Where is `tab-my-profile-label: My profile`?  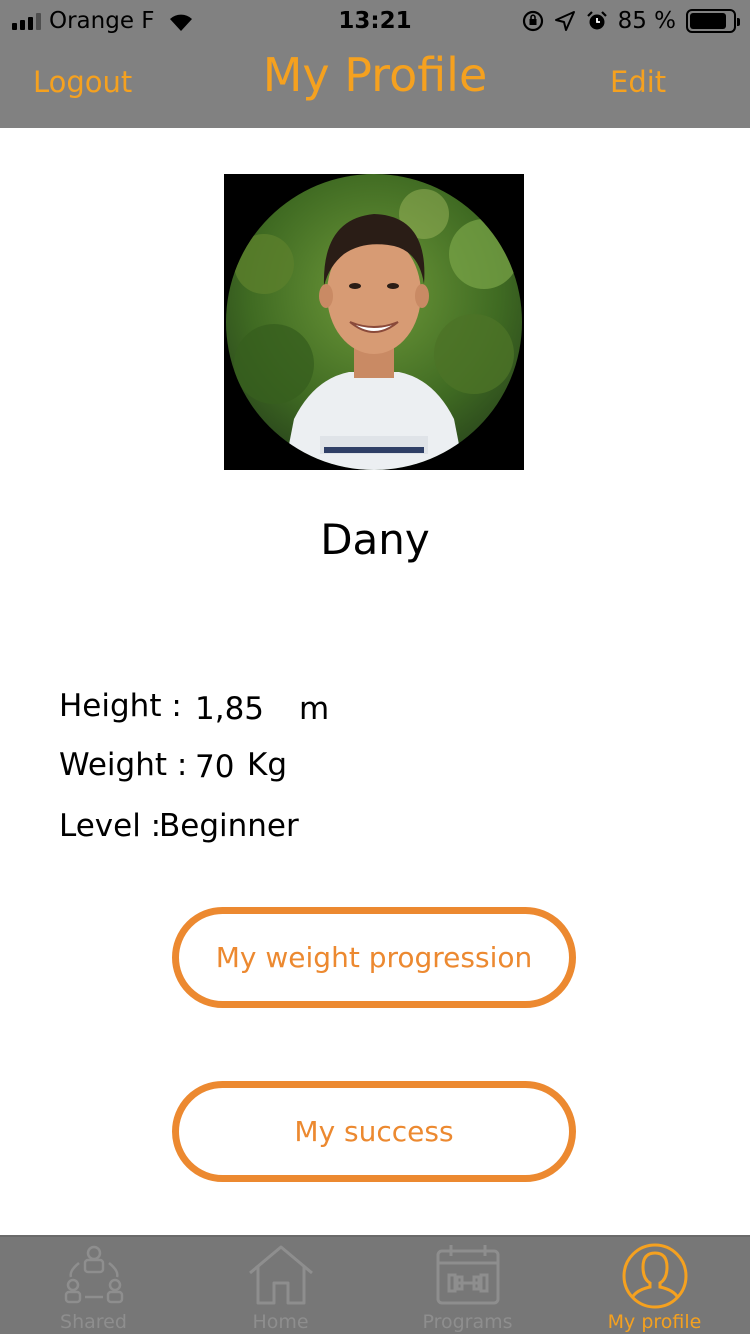
tab-my-profile-label: My profile is located at coordinates (654, 1322).